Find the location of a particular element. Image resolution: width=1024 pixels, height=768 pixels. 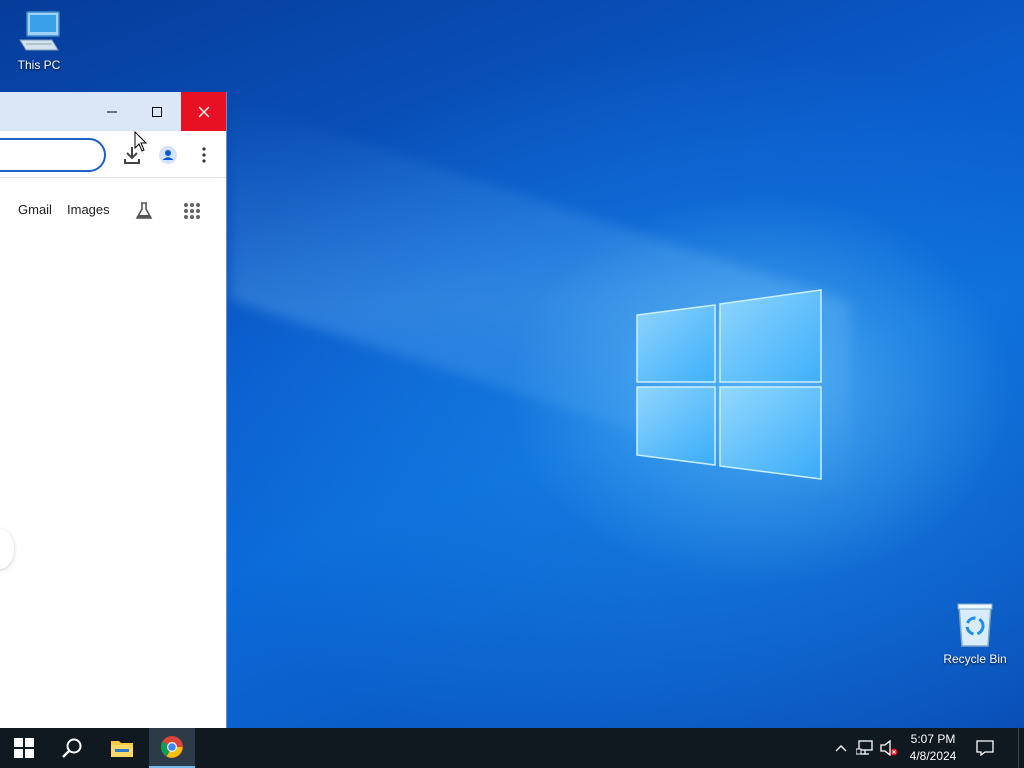

show-hidden-icons-button is located at coordinates (841, 748).